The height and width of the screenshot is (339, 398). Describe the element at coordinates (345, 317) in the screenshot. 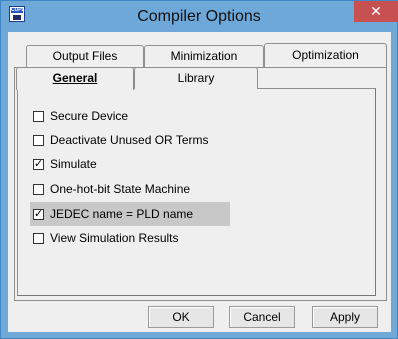

I see `apply-button: Apply` at that location.